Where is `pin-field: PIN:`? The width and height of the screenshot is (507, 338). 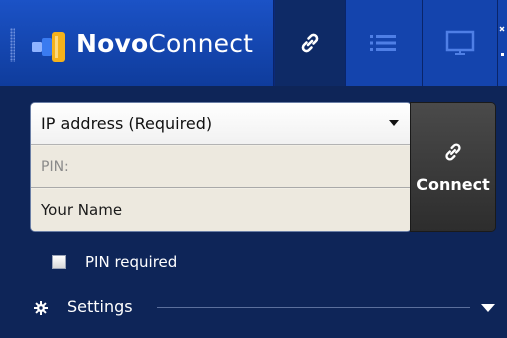 pin-field: PIN: is located at coordinates (221, 167).